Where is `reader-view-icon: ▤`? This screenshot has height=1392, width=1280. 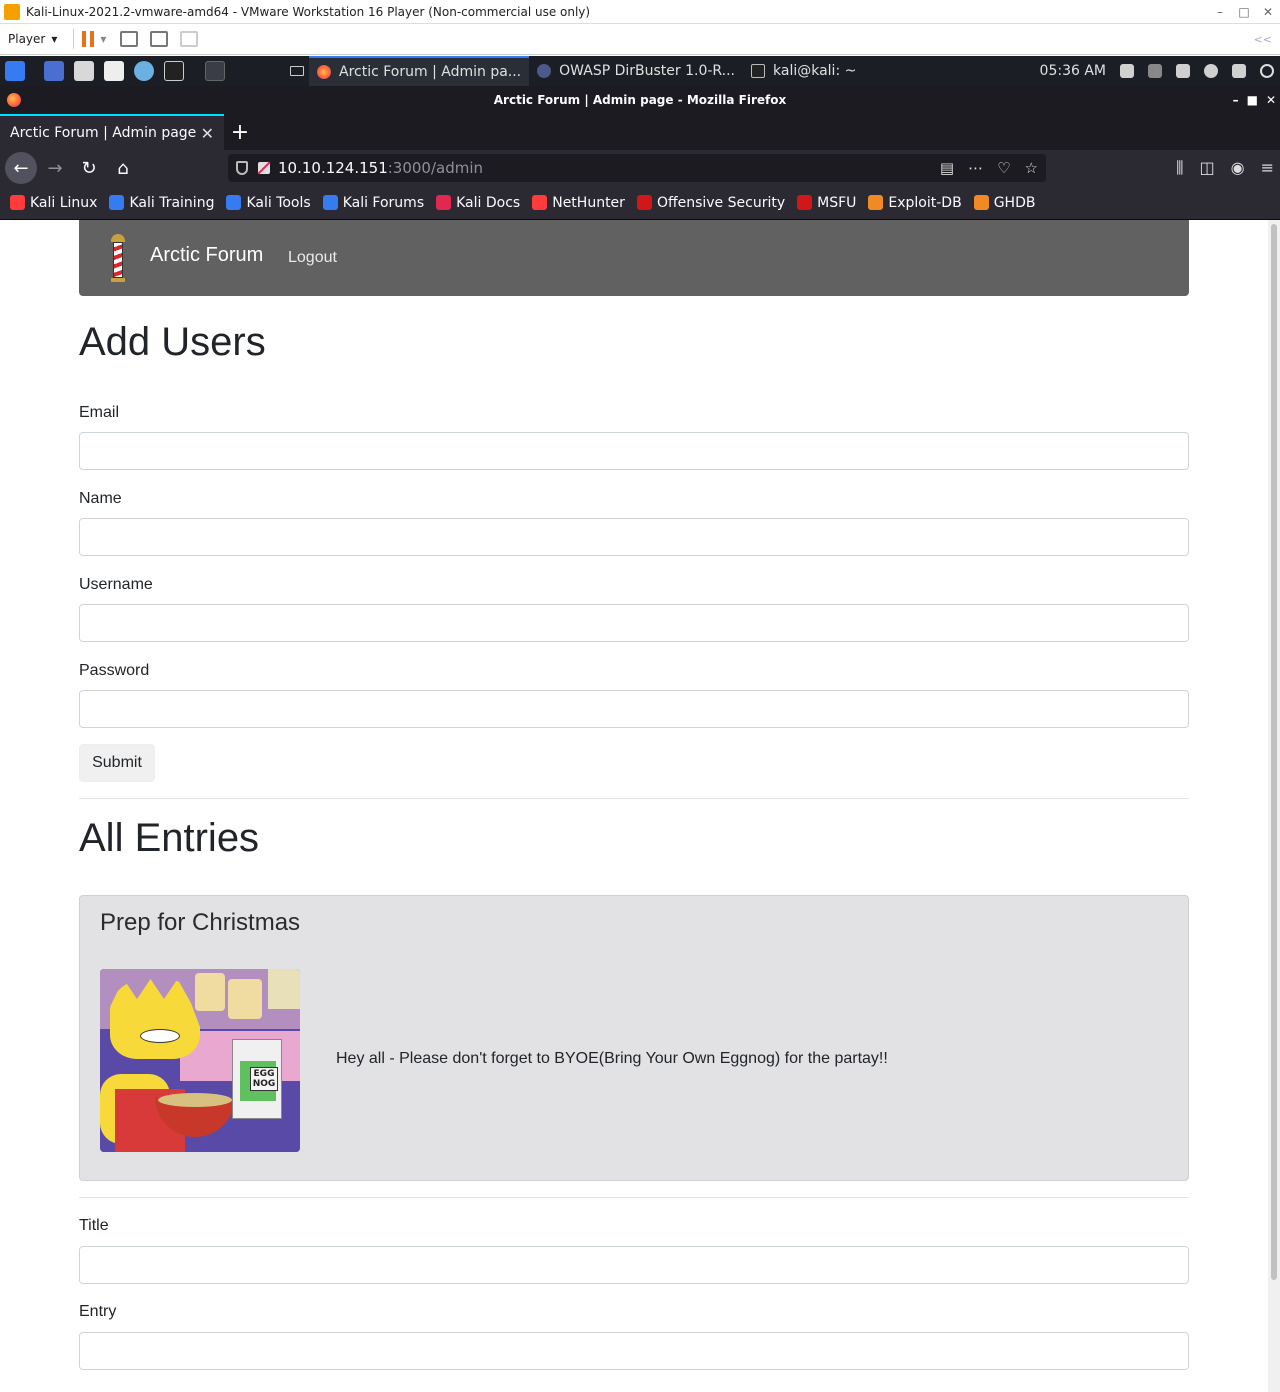 reader-view-icon: ▤ is located at coordinates (947, 168).